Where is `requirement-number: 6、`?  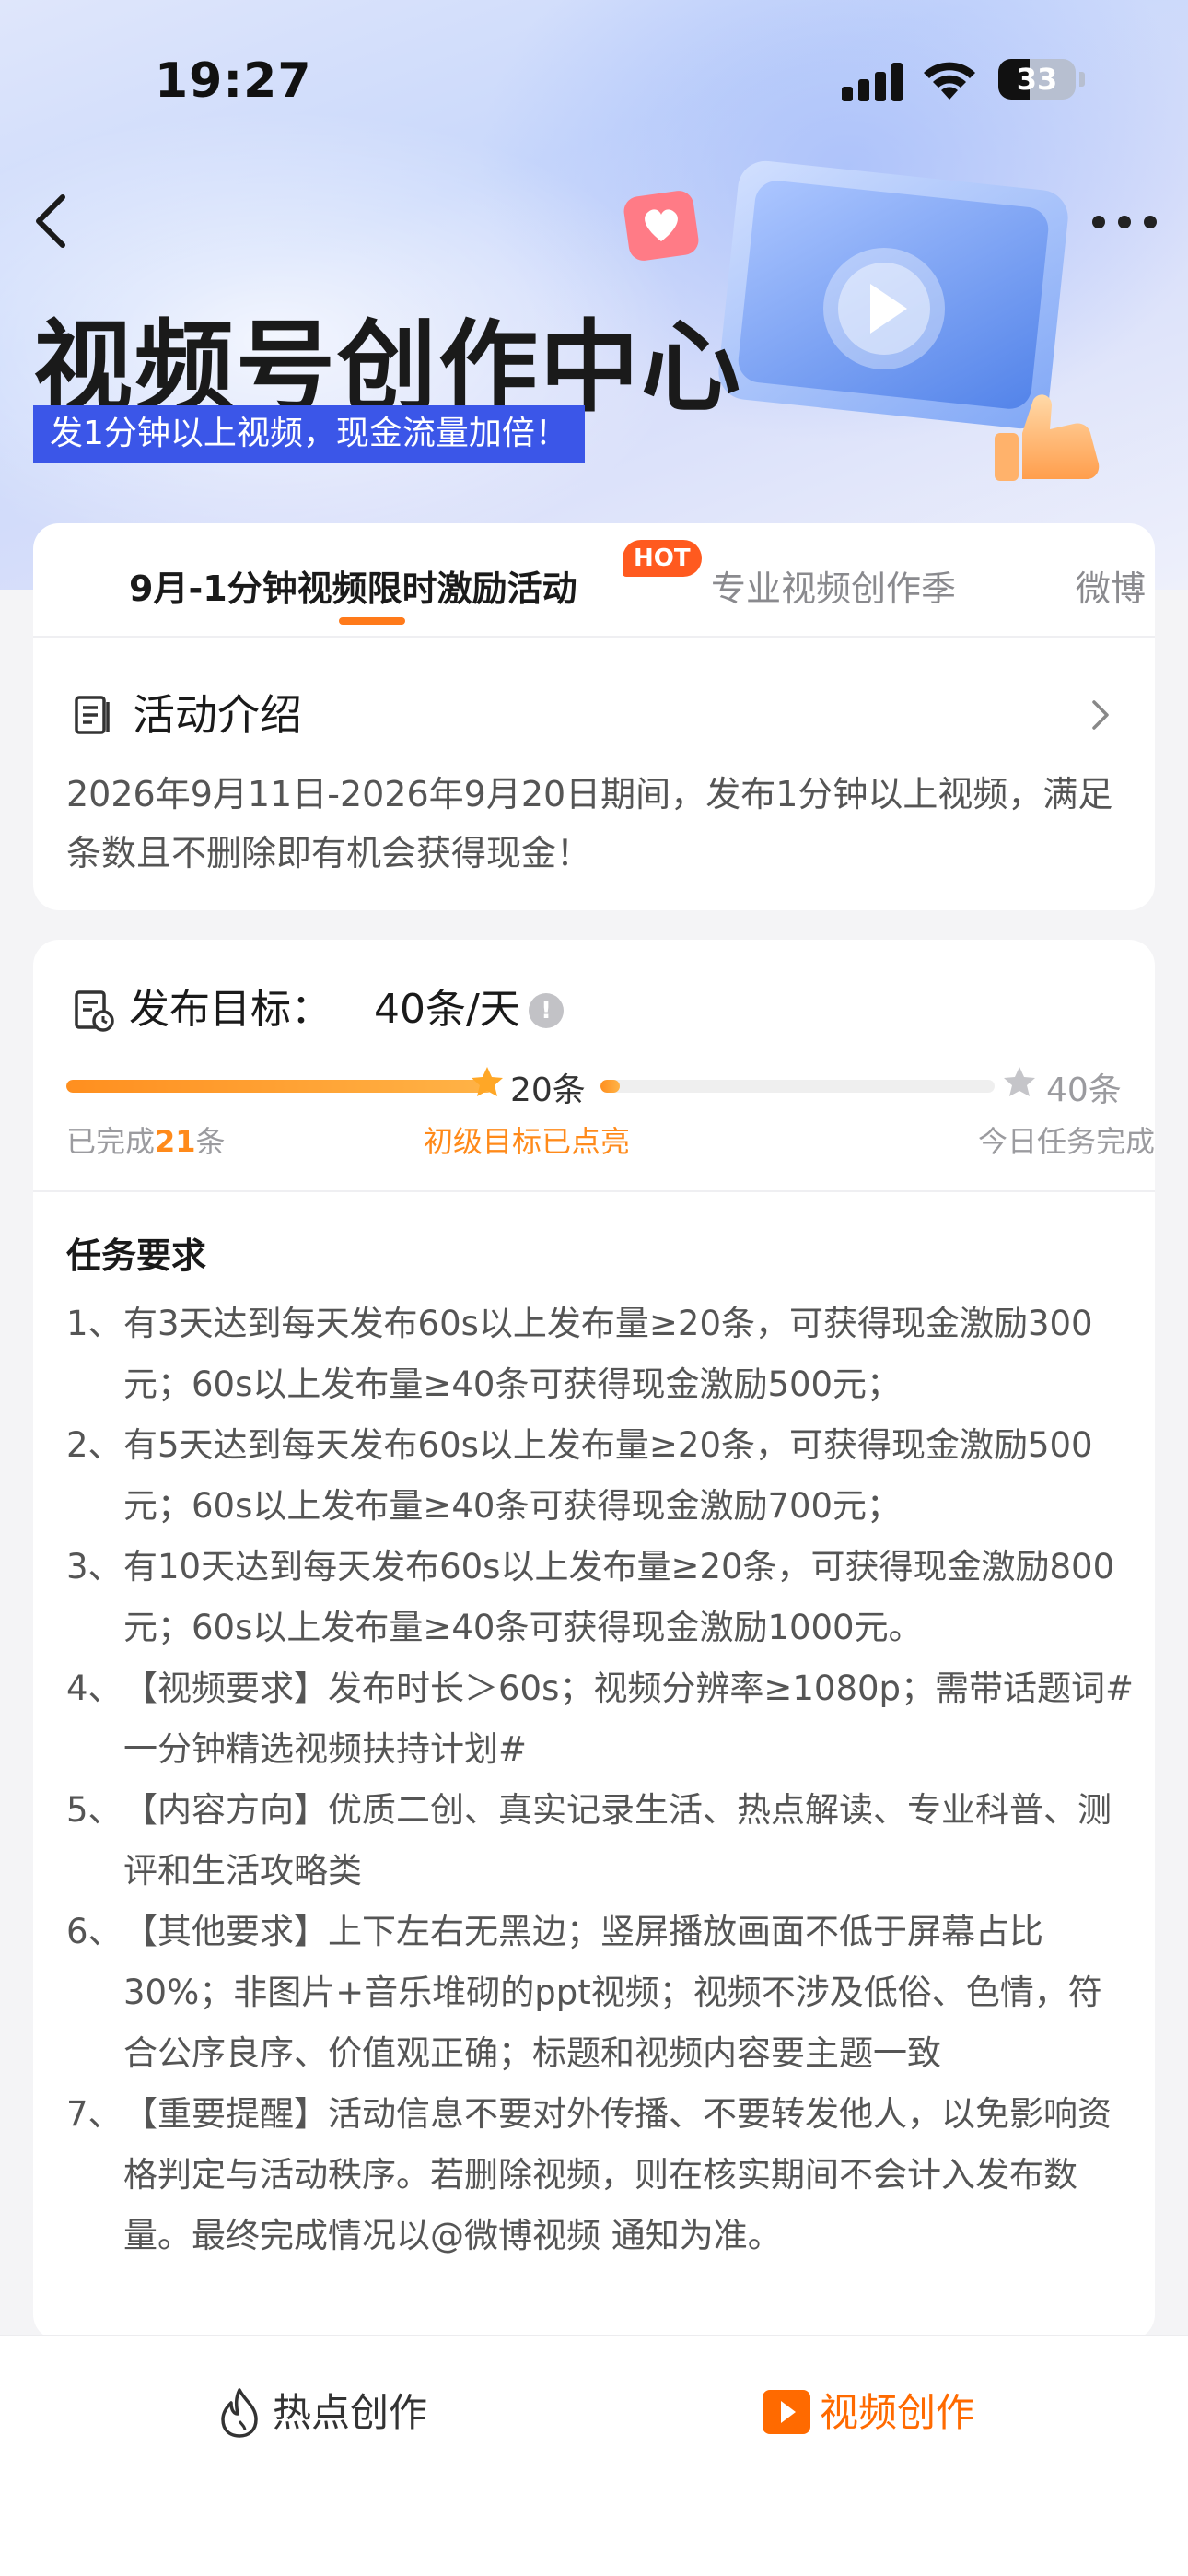
requirement-number: 6、 is located at coordinates (94, 1931).